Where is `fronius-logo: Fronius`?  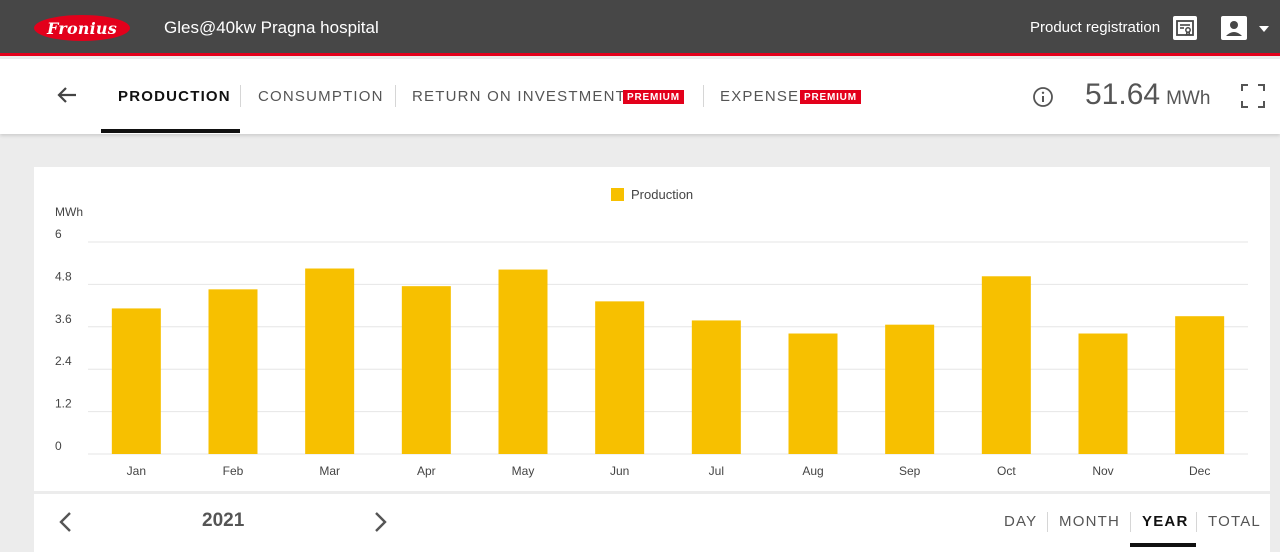
fronius-logo: Fronius is located at coordinates (82, 28).